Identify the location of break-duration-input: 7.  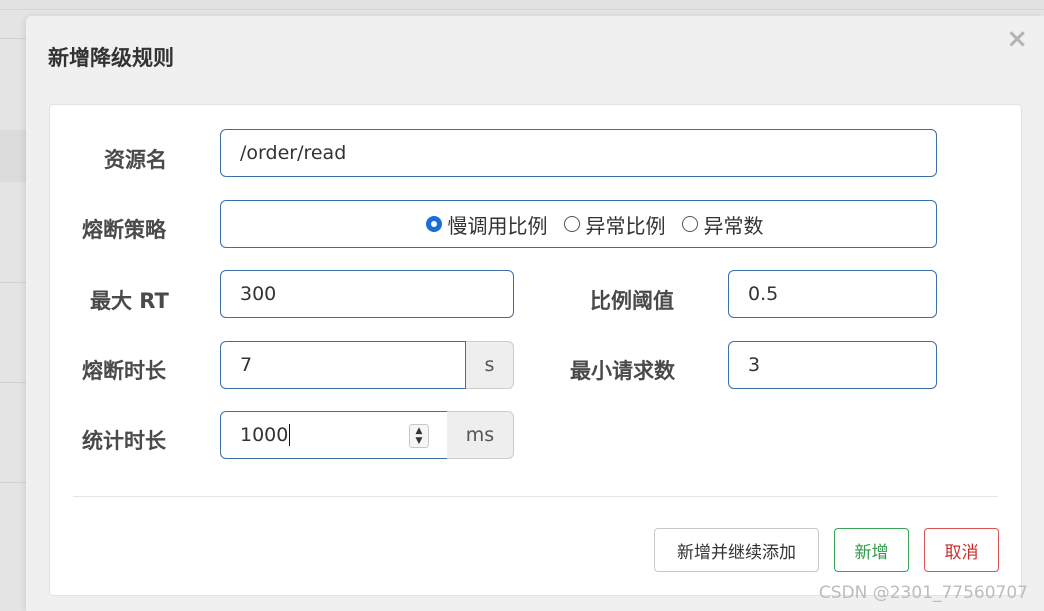
(343, 365).